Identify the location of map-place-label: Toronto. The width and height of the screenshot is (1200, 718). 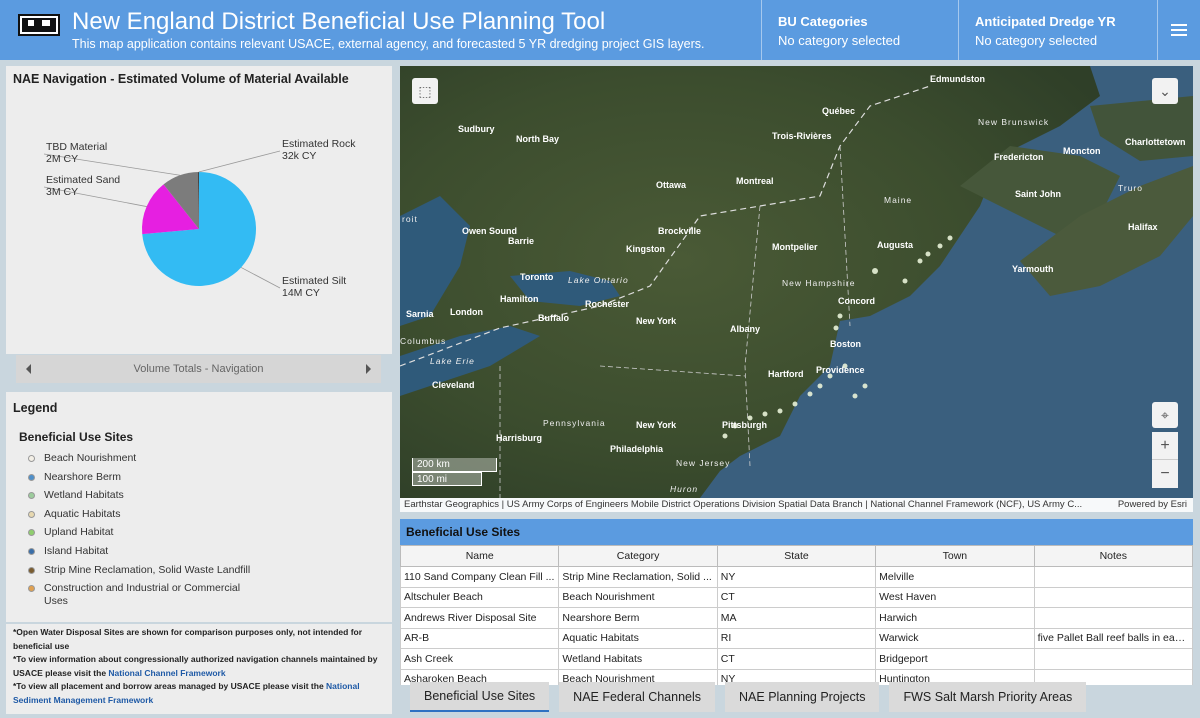
(537, 277).